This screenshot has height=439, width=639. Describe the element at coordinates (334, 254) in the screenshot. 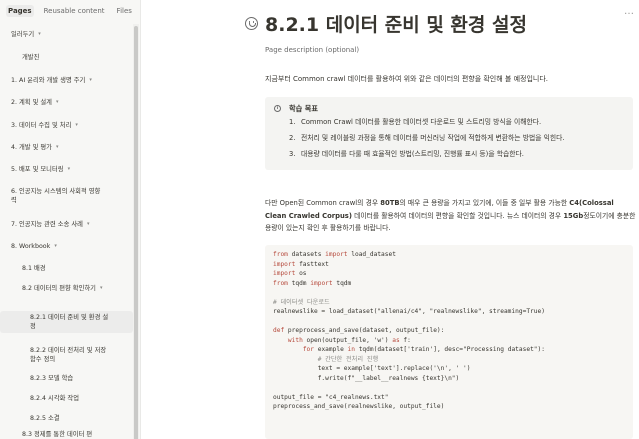

I see `code-line: from datasets import load_dataset` at that location.